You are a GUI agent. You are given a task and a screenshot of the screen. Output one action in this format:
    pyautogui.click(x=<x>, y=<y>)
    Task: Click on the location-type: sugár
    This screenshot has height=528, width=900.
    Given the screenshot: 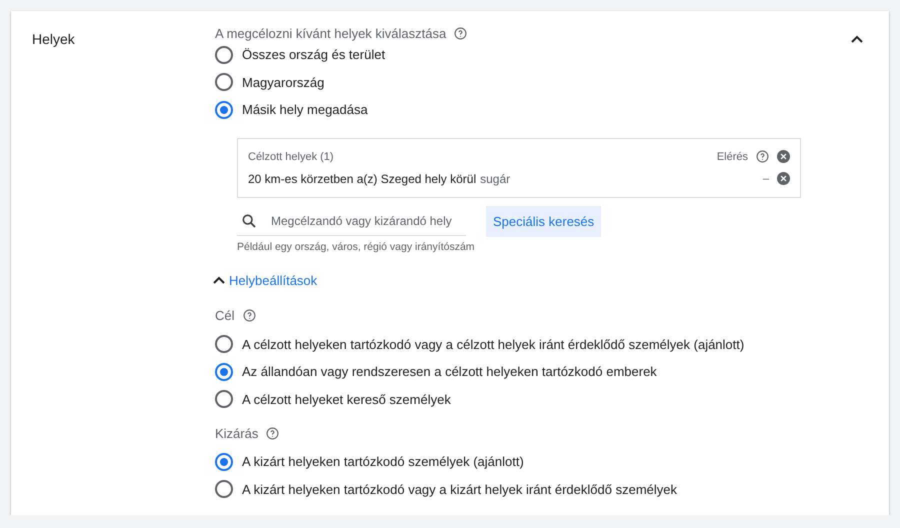 What is the action you would take?
    pyautogui.click(x=495, y=179)
    